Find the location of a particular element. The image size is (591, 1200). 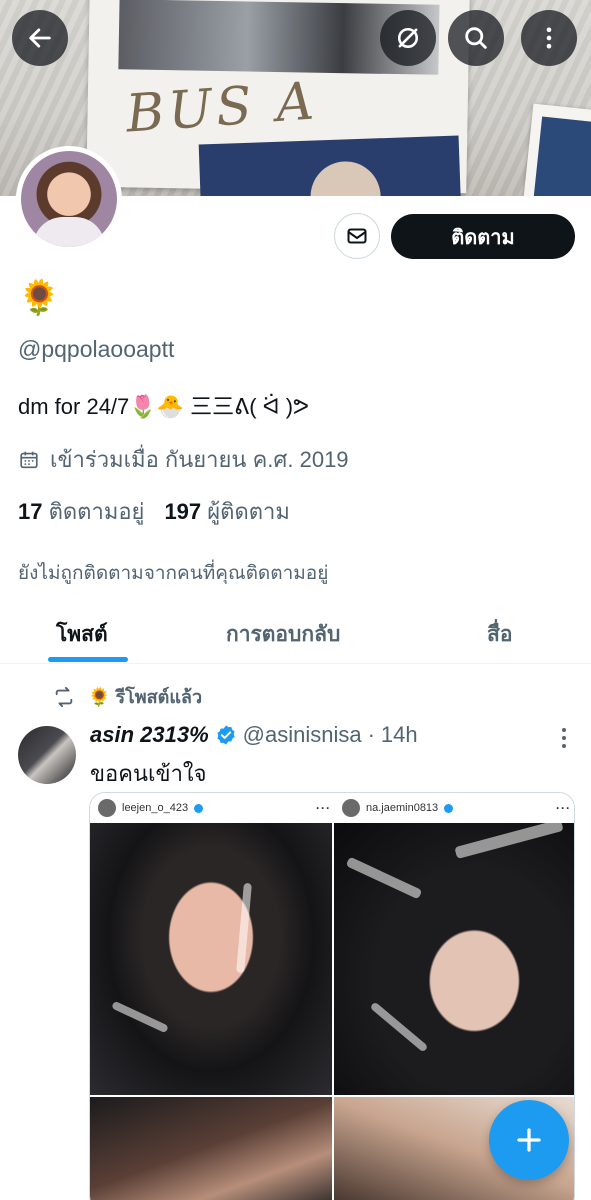

banner-polaroid-small-image is located at coordinates (562, 156).